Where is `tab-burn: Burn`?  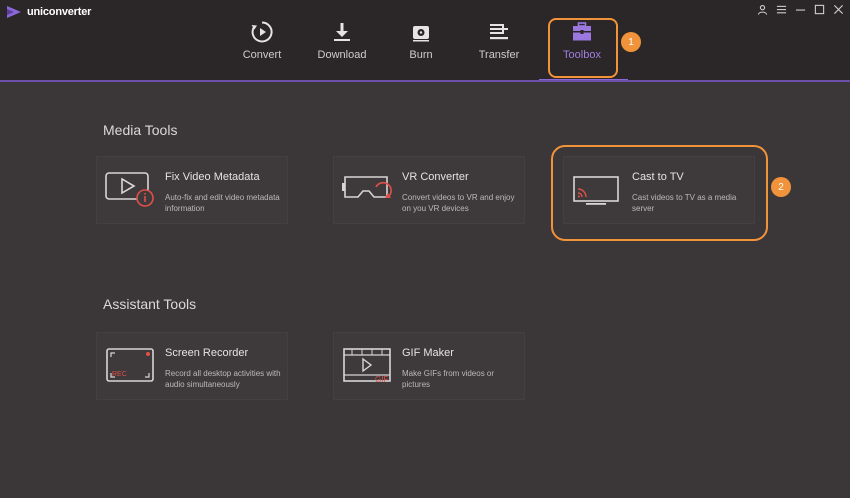
tab-burn: Burn is located at coordinates (421, 48).